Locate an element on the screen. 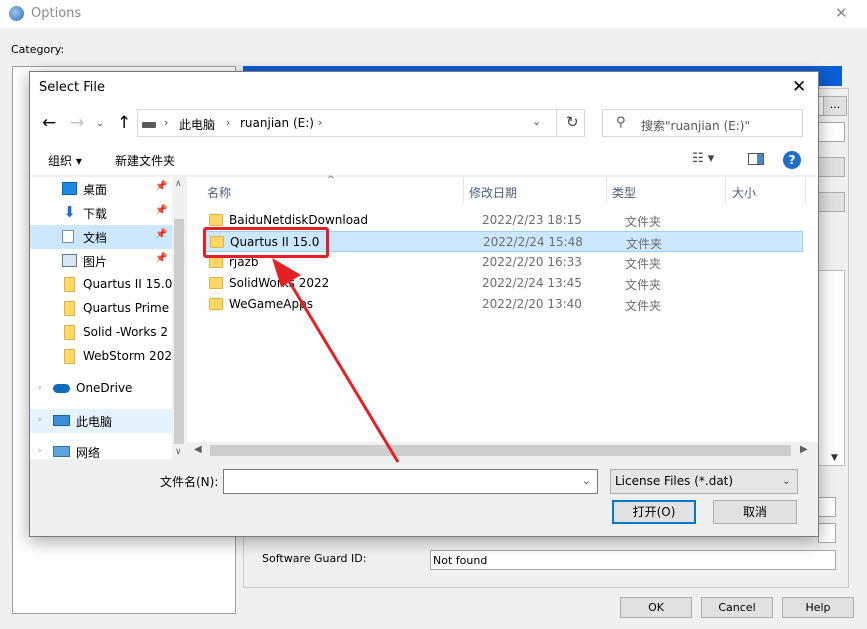  nav-item-label: Quartus Prime is located at coordinates (126, 308).